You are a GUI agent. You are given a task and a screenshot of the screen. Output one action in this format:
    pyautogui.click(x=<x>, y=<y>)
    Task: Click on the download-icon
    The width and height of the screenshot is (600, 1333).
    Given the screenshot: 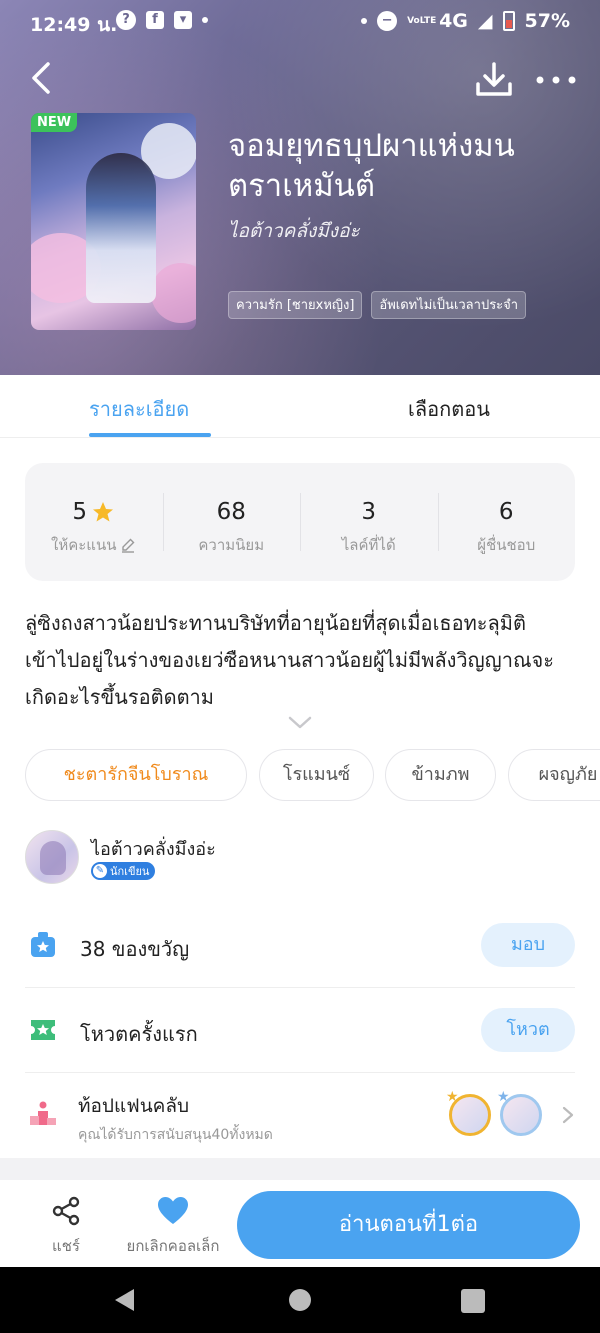 What is the action you would take?
    pyautogui.click(x=494, y=80)
    